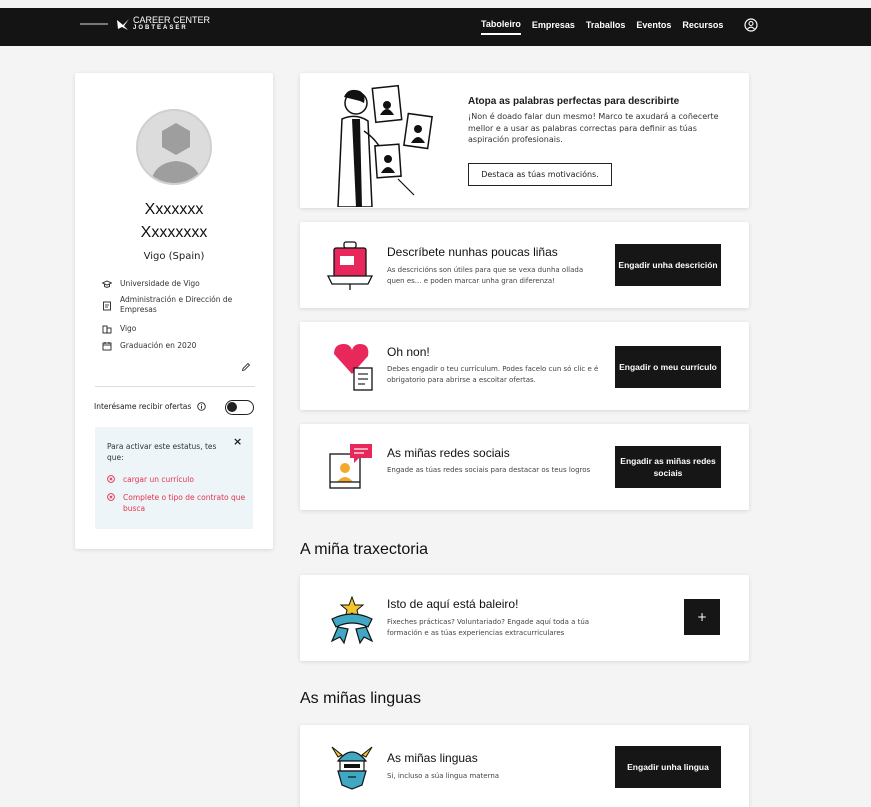 Image resolution: width=871 pixels, height=807 pixels. Describe the element at coordinates (123, 24) in the screenshot. I see `career-center-logo-icon` at that location.